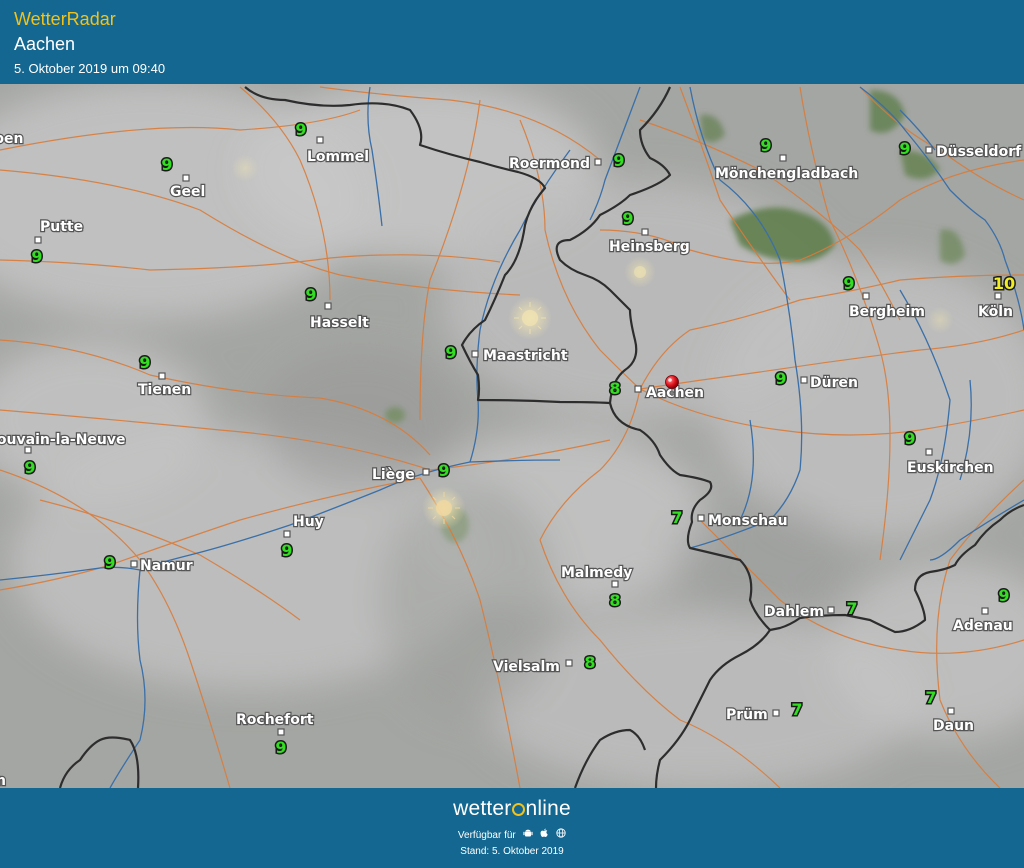 This screenshot has width=1024, height=868. Describe the element at coordinates (340, 323) in the screenshot. I see `city-label: Hasselt` at that location.